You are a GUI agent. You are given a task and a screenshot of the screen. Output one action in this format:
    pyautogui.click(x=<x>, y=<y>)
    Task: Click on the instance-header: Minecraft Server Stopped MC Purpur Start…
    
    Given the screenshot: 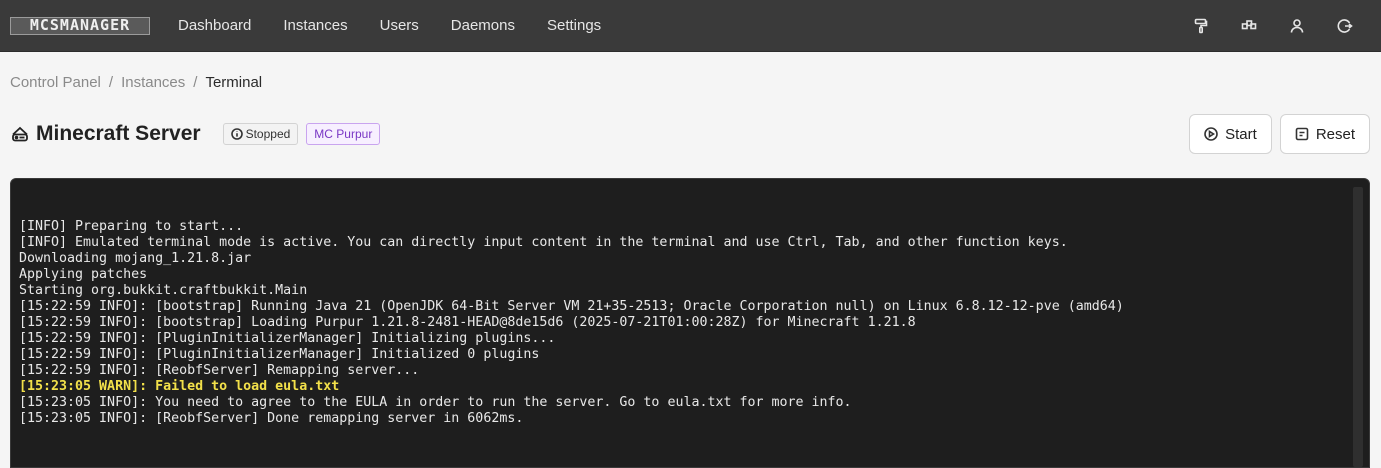 What is the action you would take?
    pyautogui.click(x=690, y=134)
    